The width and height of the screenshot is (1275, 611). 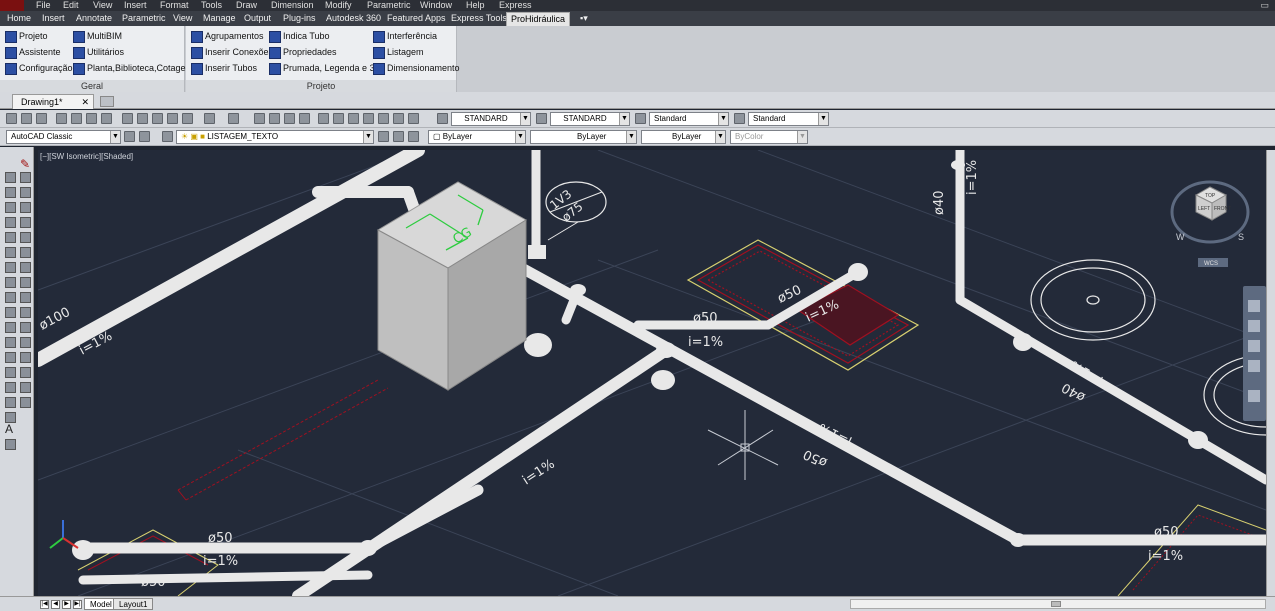 What do you see at coordinates (10, 357) in the screenshot?
I see `point-icon` at bounding box center [10, 357].